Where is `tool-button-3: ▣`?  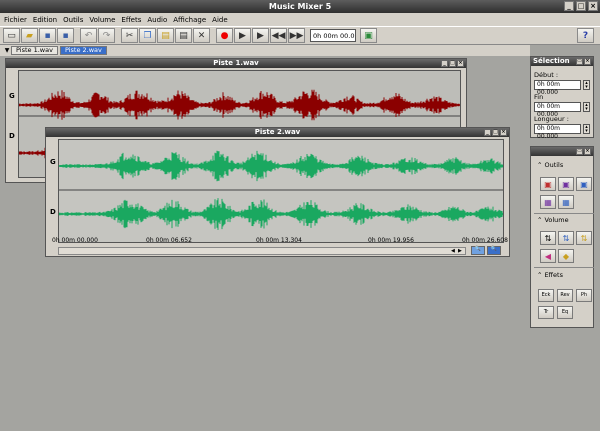 tool-button-3: ▣ is located at coordinates (584, 184).